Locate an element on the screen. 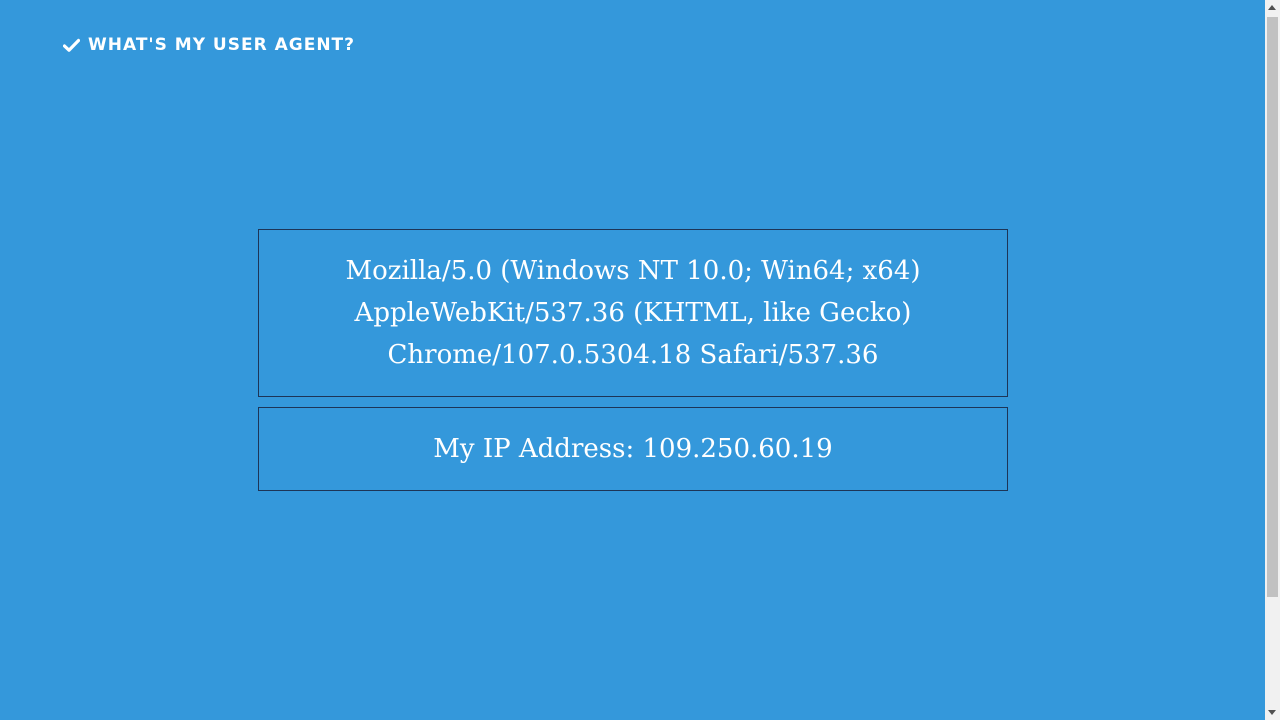 Image resolution: width=1280 pixels, height=720 pixels. scrollbar-thumb is located at coordinates (1272, 307).